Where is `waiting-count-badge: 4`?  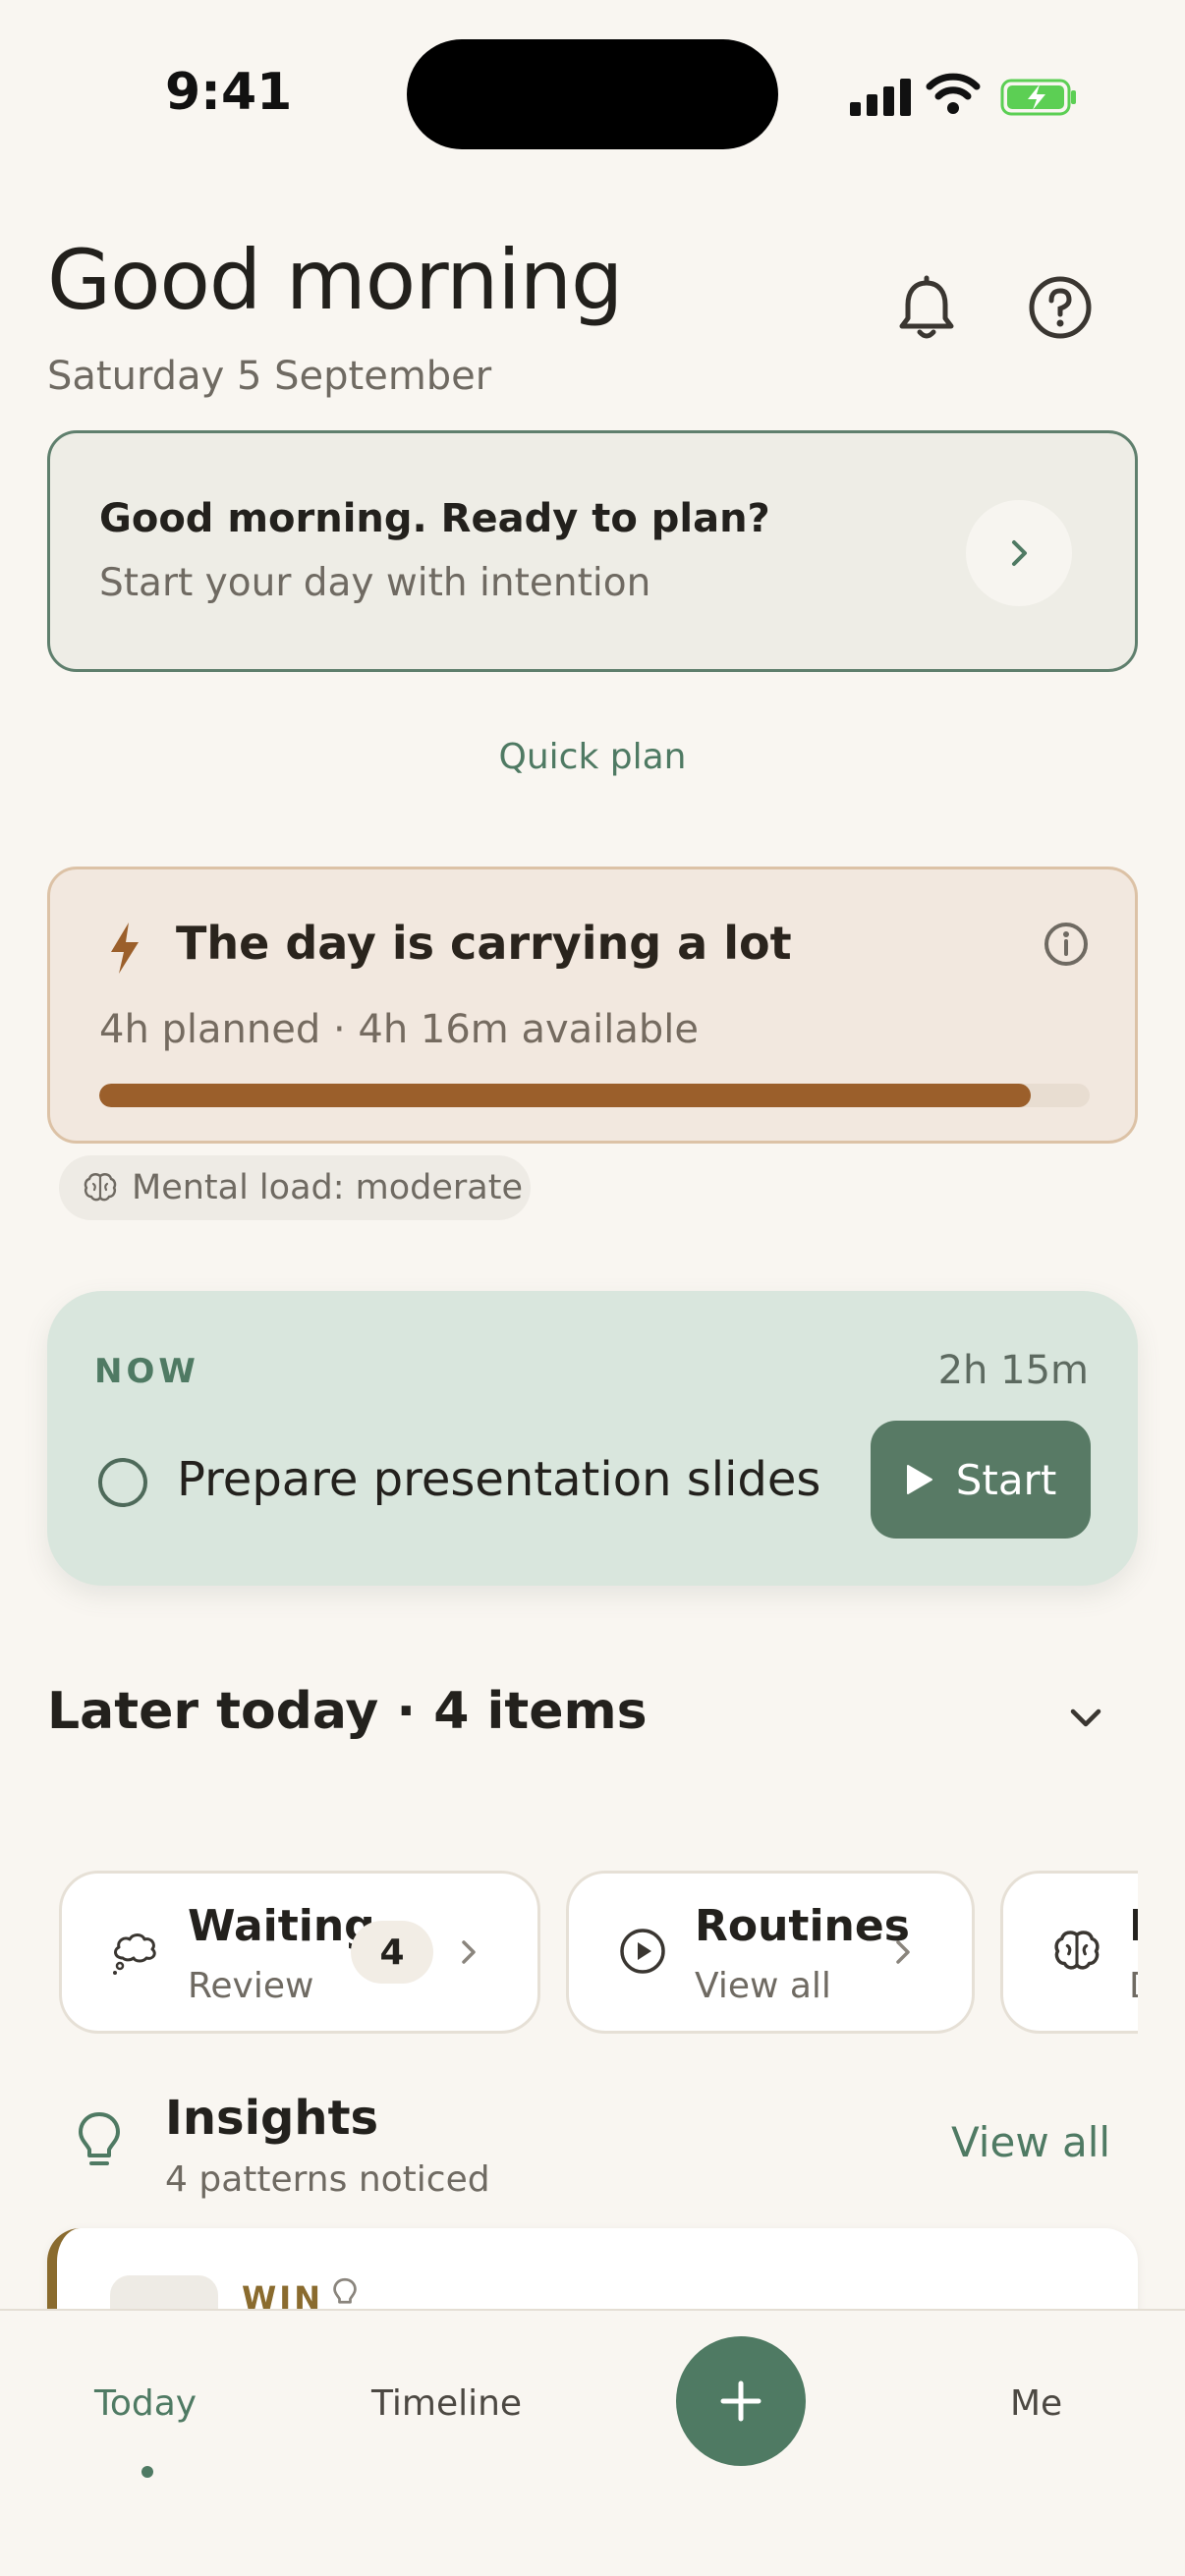 waiting-count-badge: 4 is located at coordinates (392, 1952).